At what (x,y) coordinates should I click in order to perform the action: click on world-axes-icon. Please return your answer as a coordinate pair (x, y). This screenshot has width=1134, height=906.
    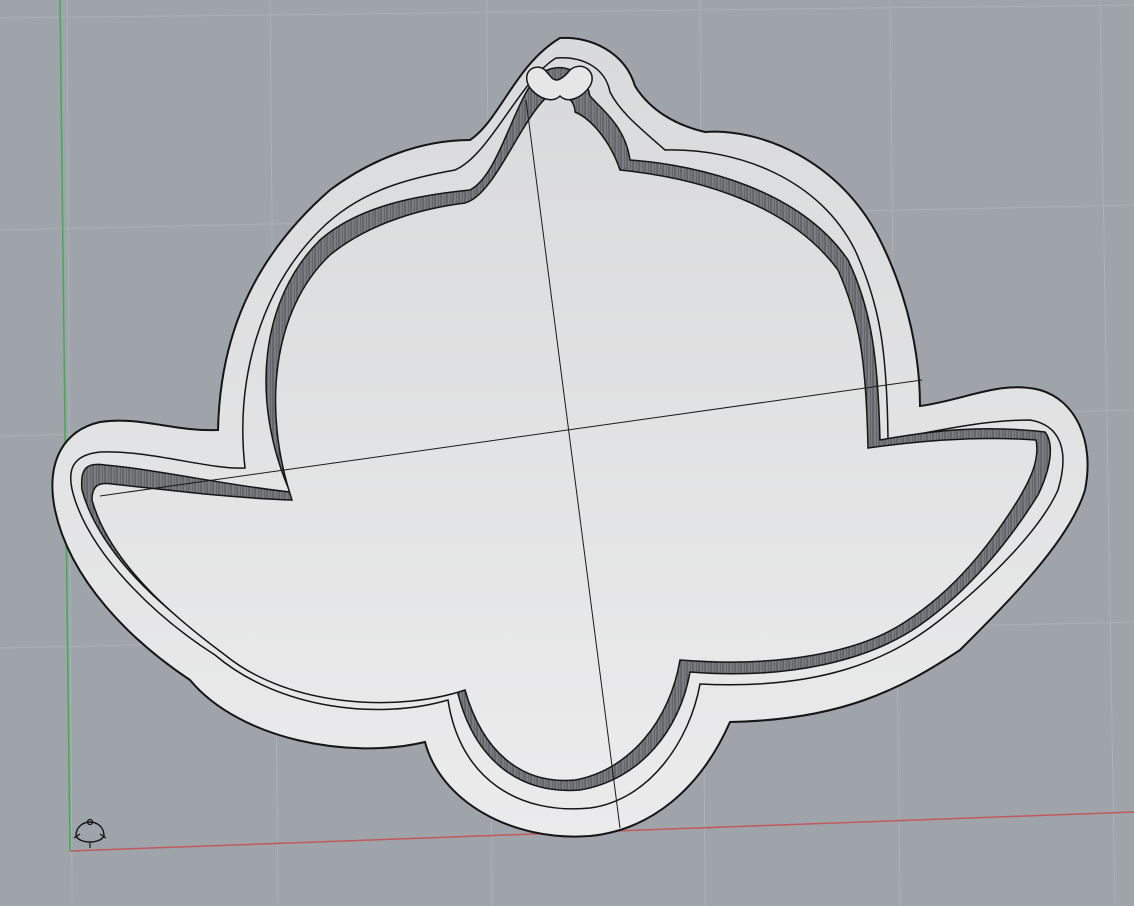
    Looking at the image, I should click on (90, 833).